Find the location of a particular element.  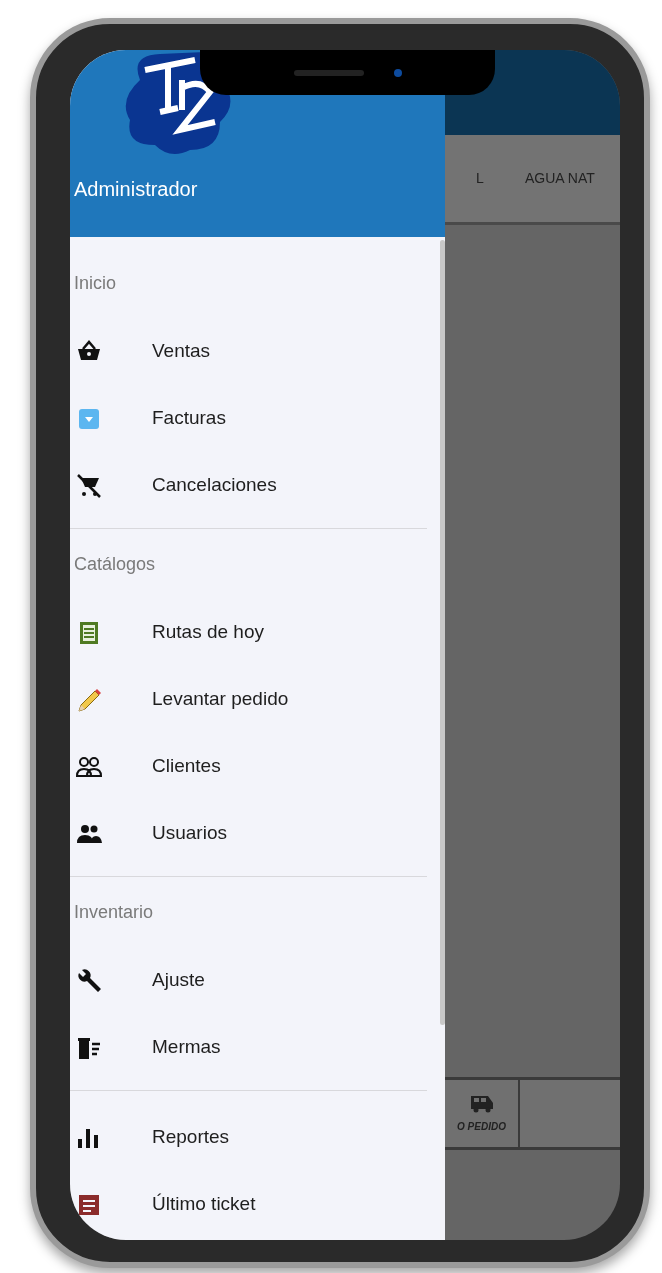

menu-item: Cancelaciones is located at coordinates (248, 485).